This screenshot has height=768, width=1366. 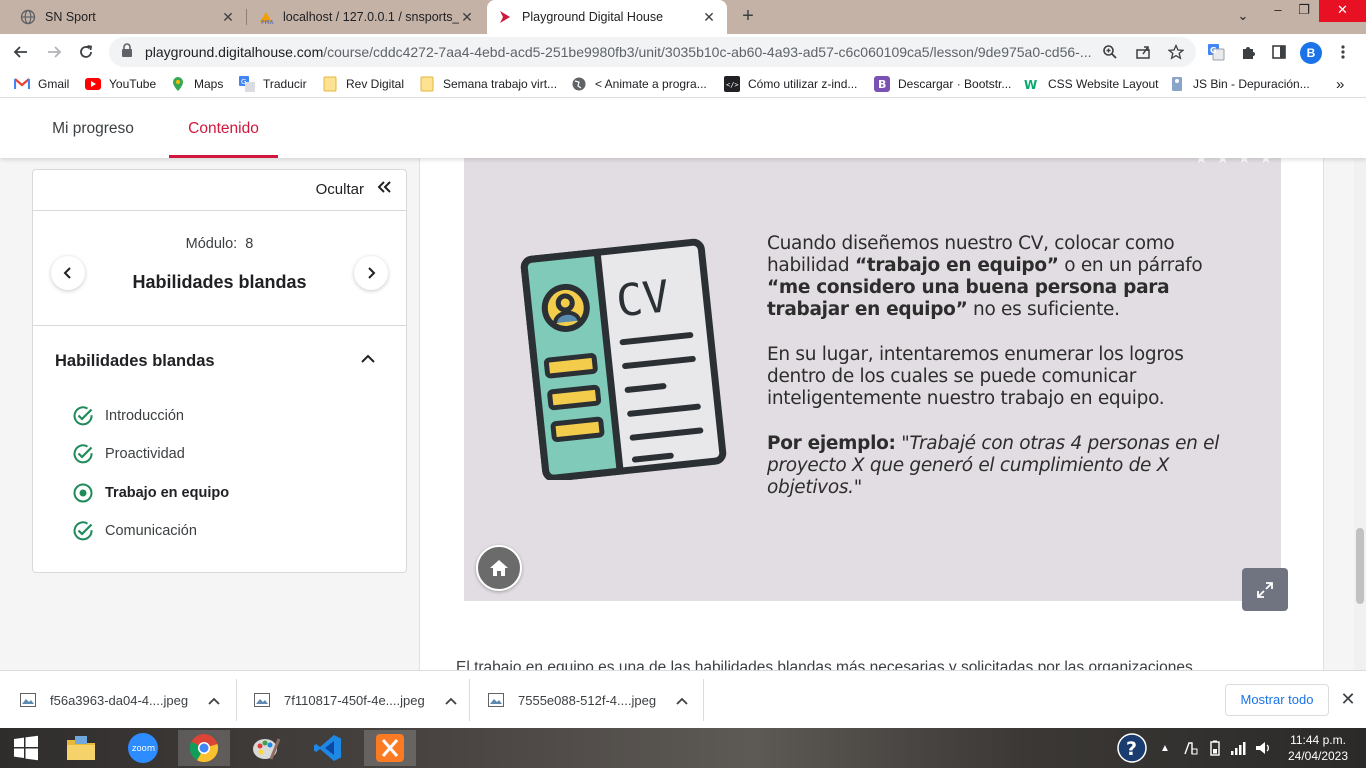 What do you see at coordinates (120, 84) in the screenshot?
I see `bookmark-youtube: YouTube` at bounding box center [120, 84].